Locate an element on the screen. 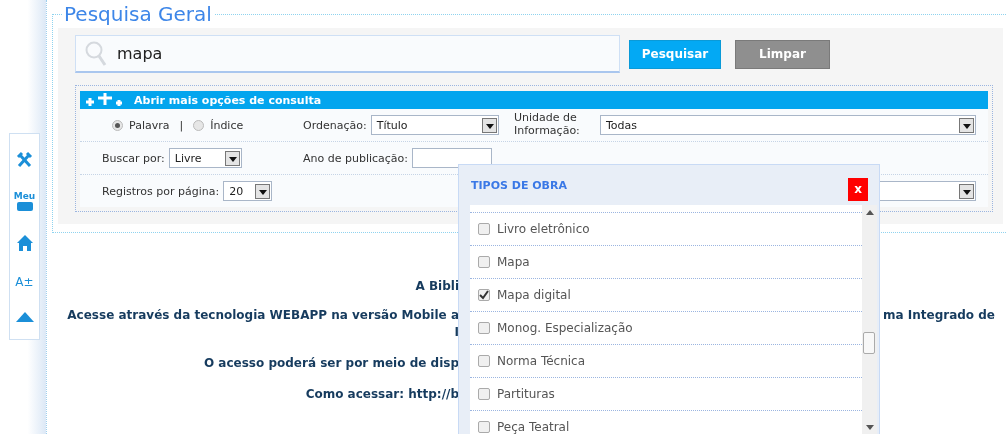  radio-label: Palavra is located at coordinates (149, 125).